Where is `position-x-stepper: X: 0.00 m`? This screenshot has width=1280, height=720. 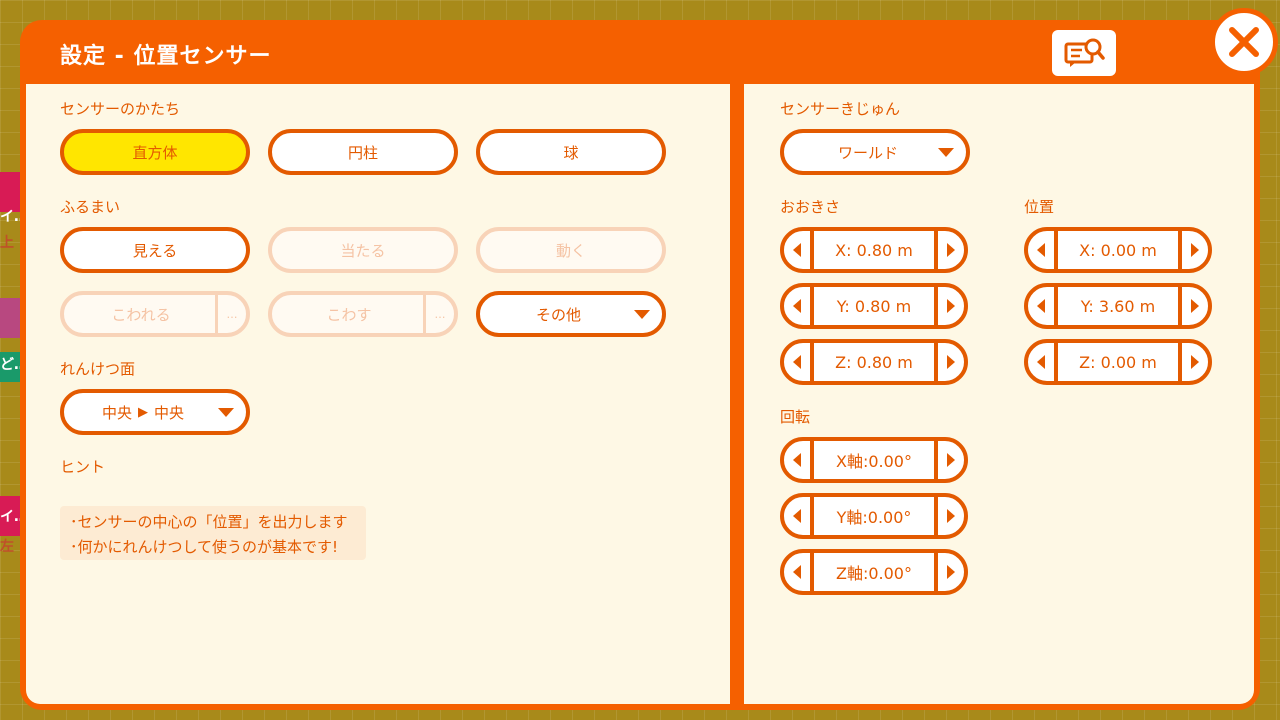 position-x-stepper: X: 0.00 m is located at coordinates (1118, 250).